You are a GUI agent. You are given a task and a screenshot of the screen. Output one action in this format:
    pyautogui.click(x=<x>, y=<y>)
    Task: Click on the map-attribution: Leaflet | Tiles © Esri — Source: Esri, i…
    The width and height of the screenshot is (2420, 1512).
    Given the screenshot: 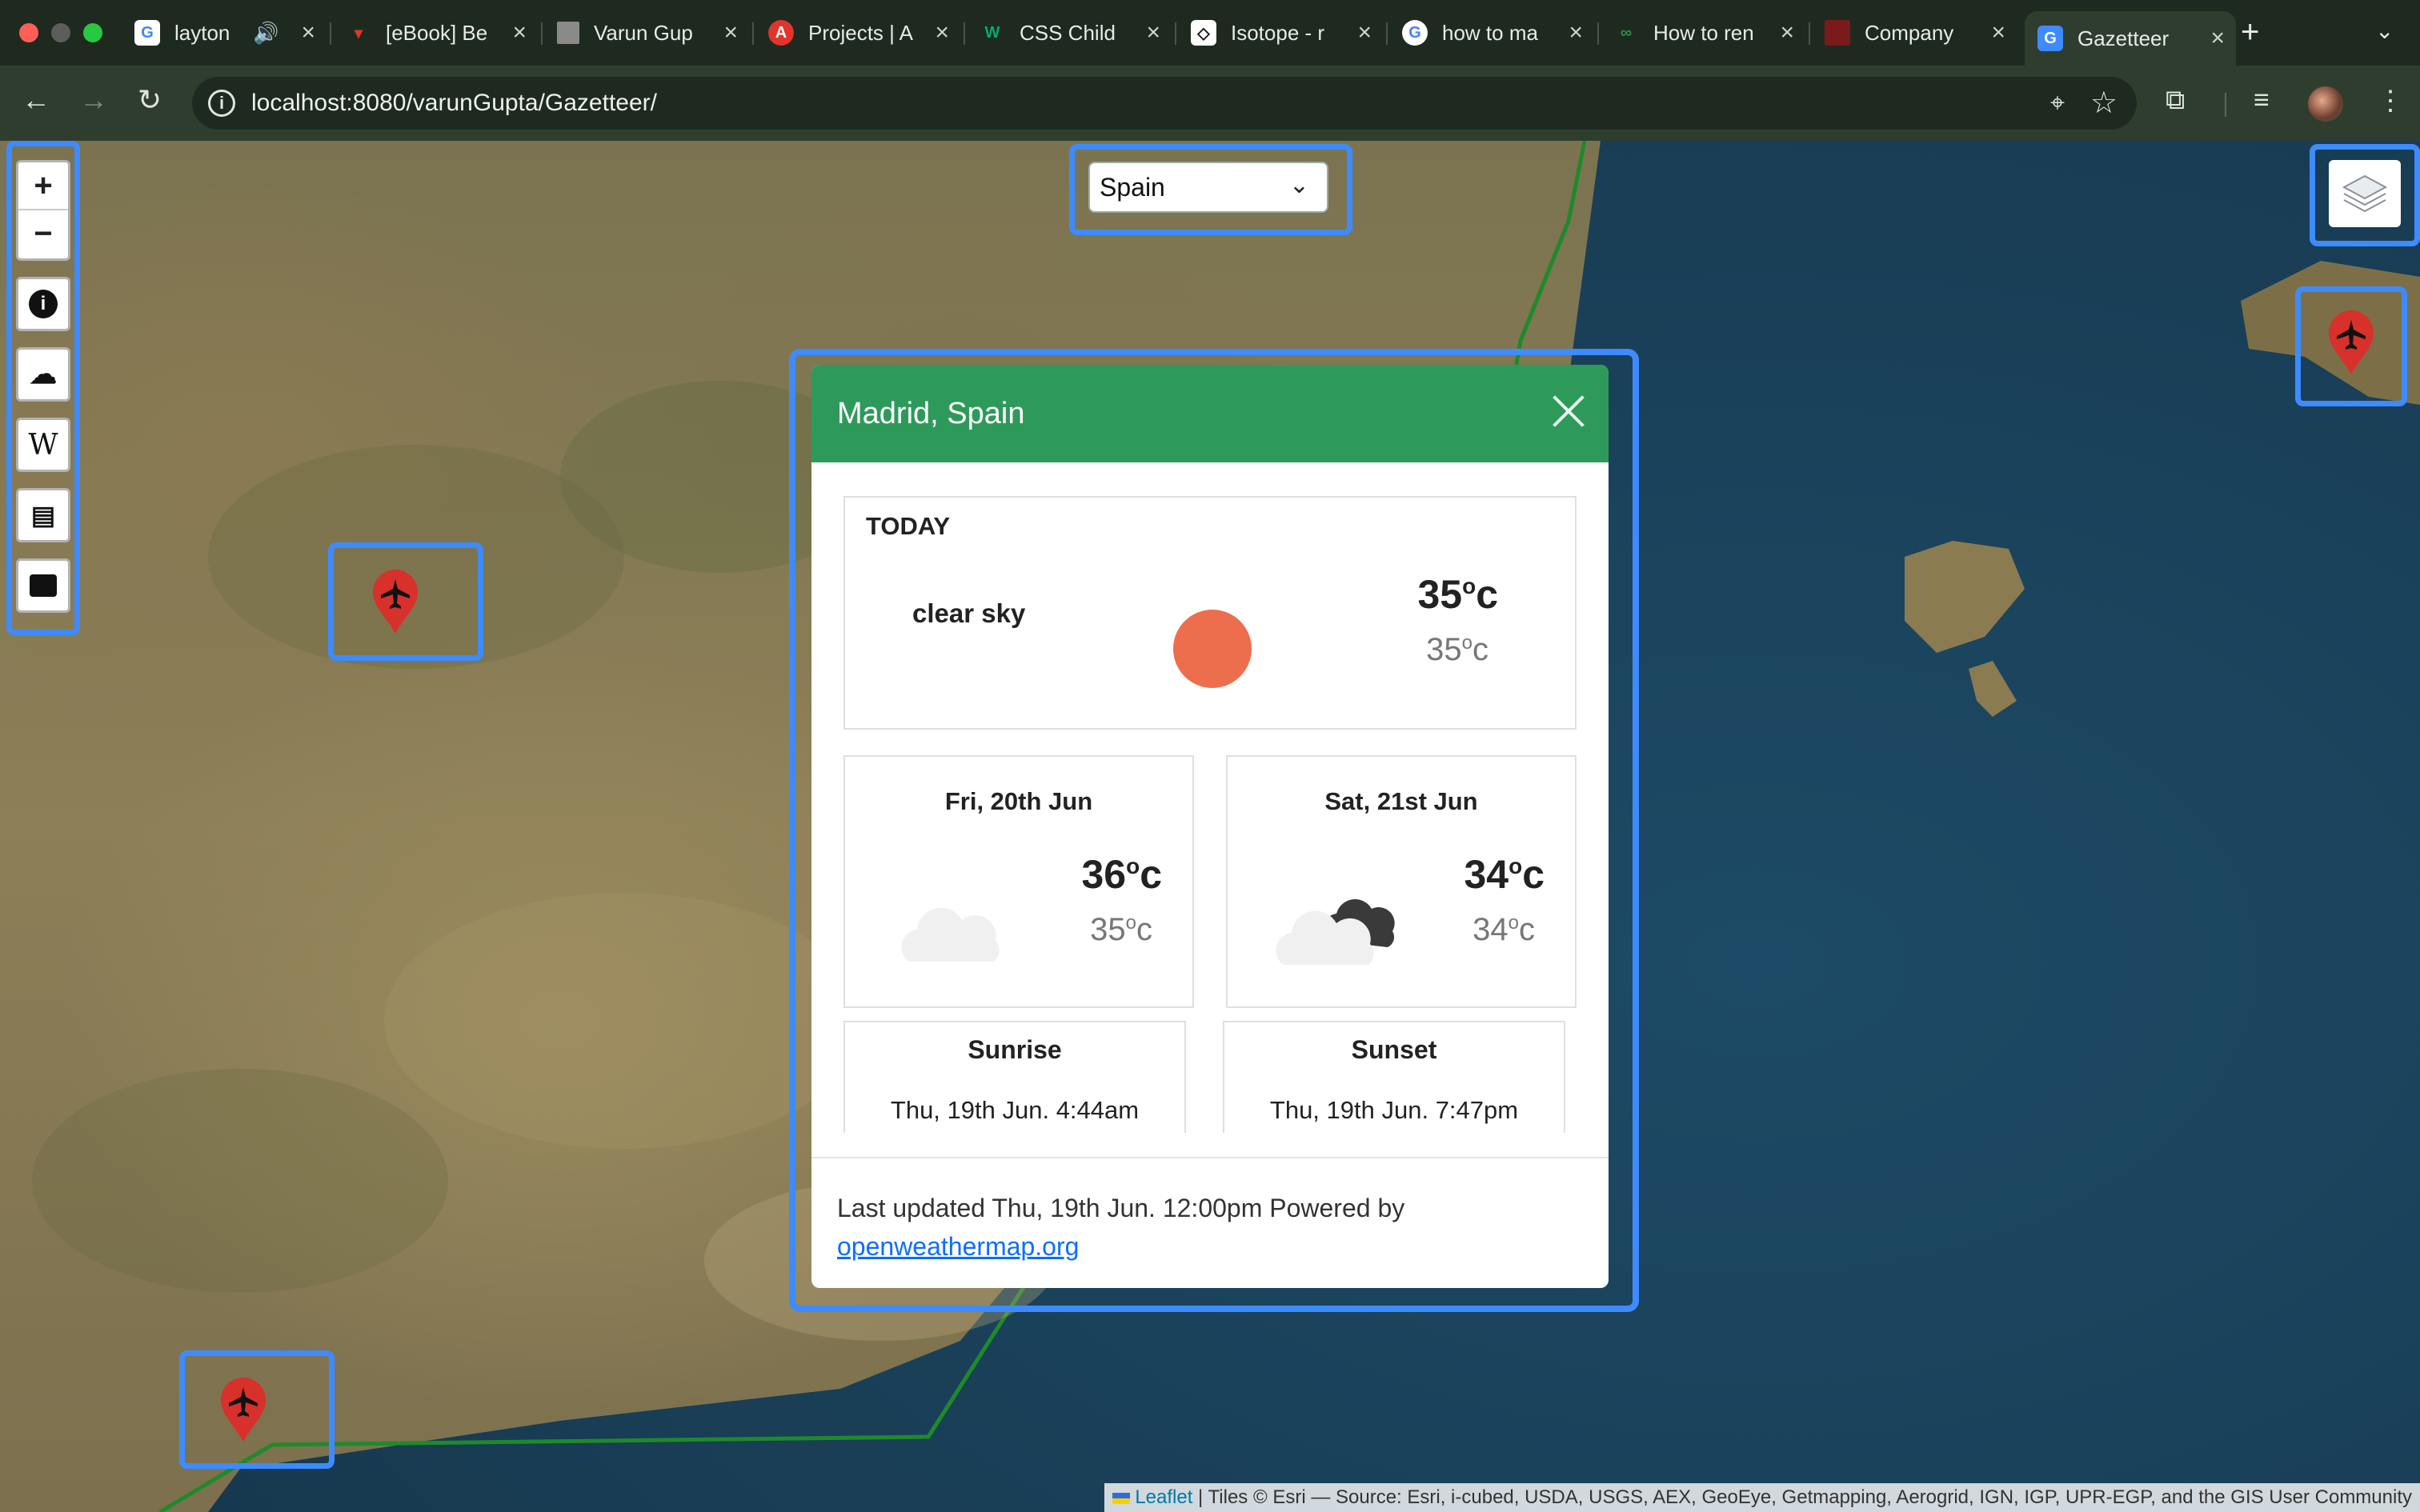 What is the action you would take?
    pyautogui.click(x=1762, y=1497)
    